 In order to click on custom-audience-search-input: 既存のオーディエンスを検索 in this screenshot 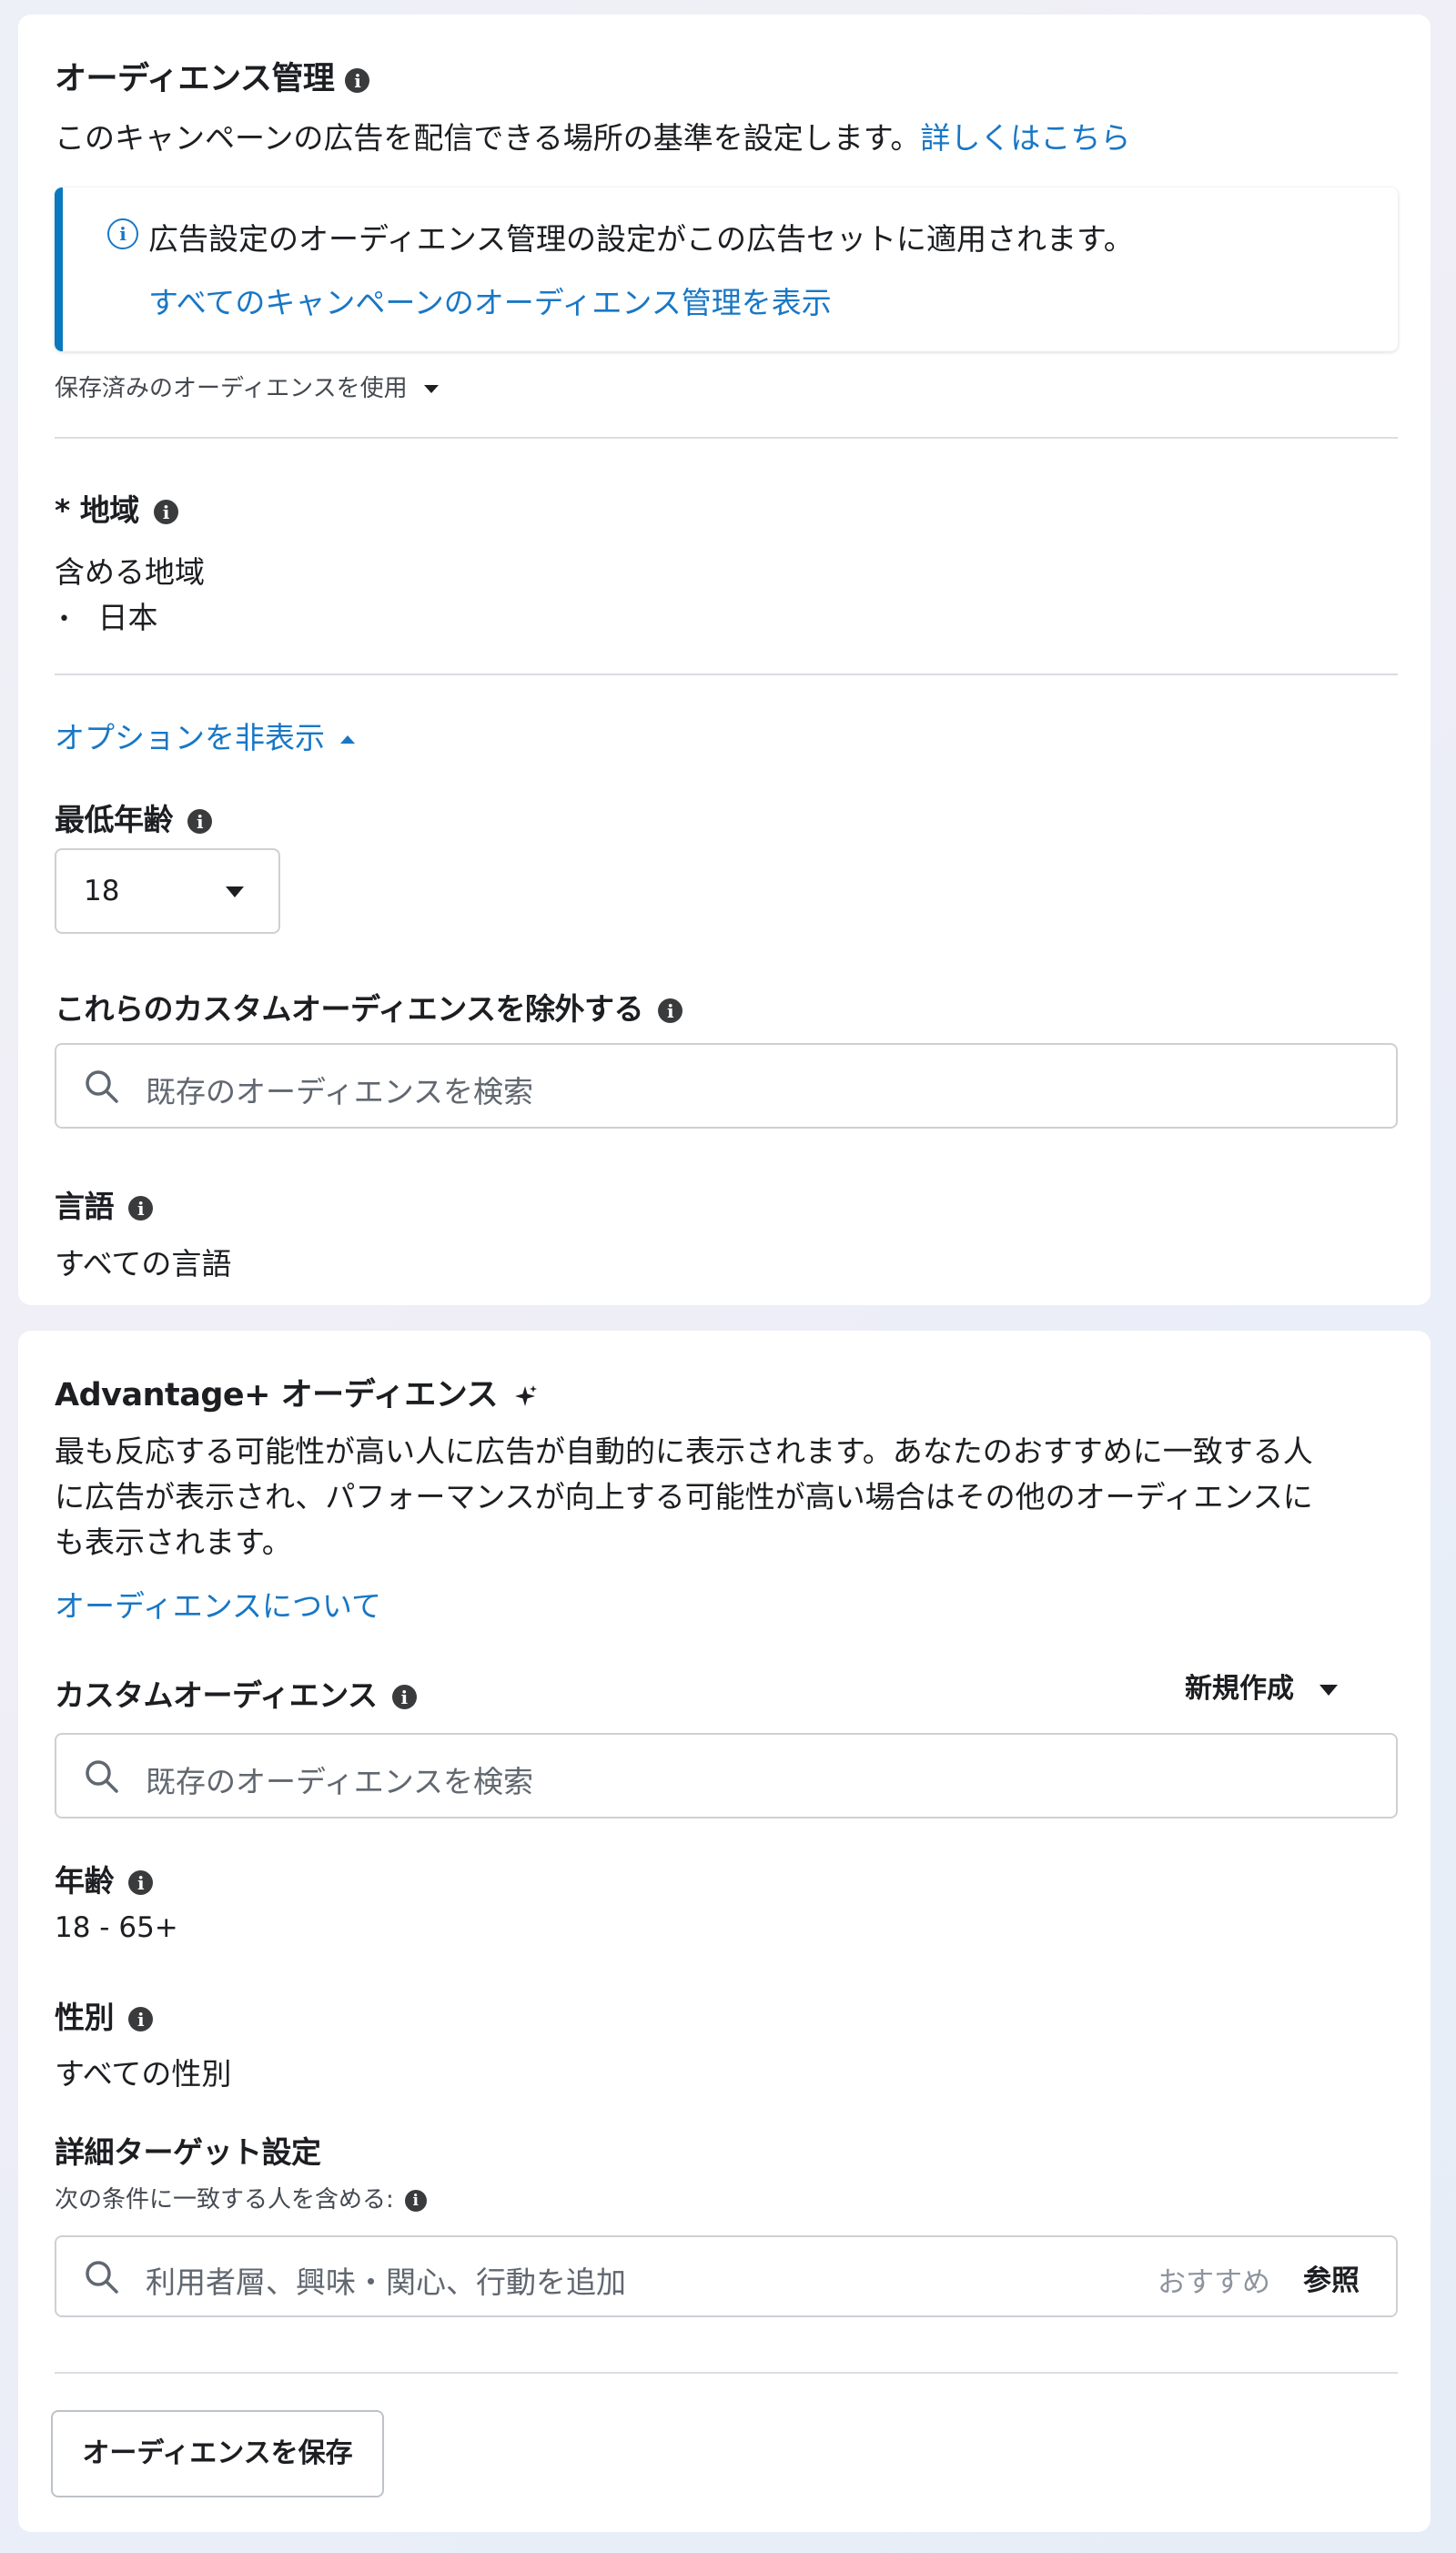, I will do `click(727, 1776)`.